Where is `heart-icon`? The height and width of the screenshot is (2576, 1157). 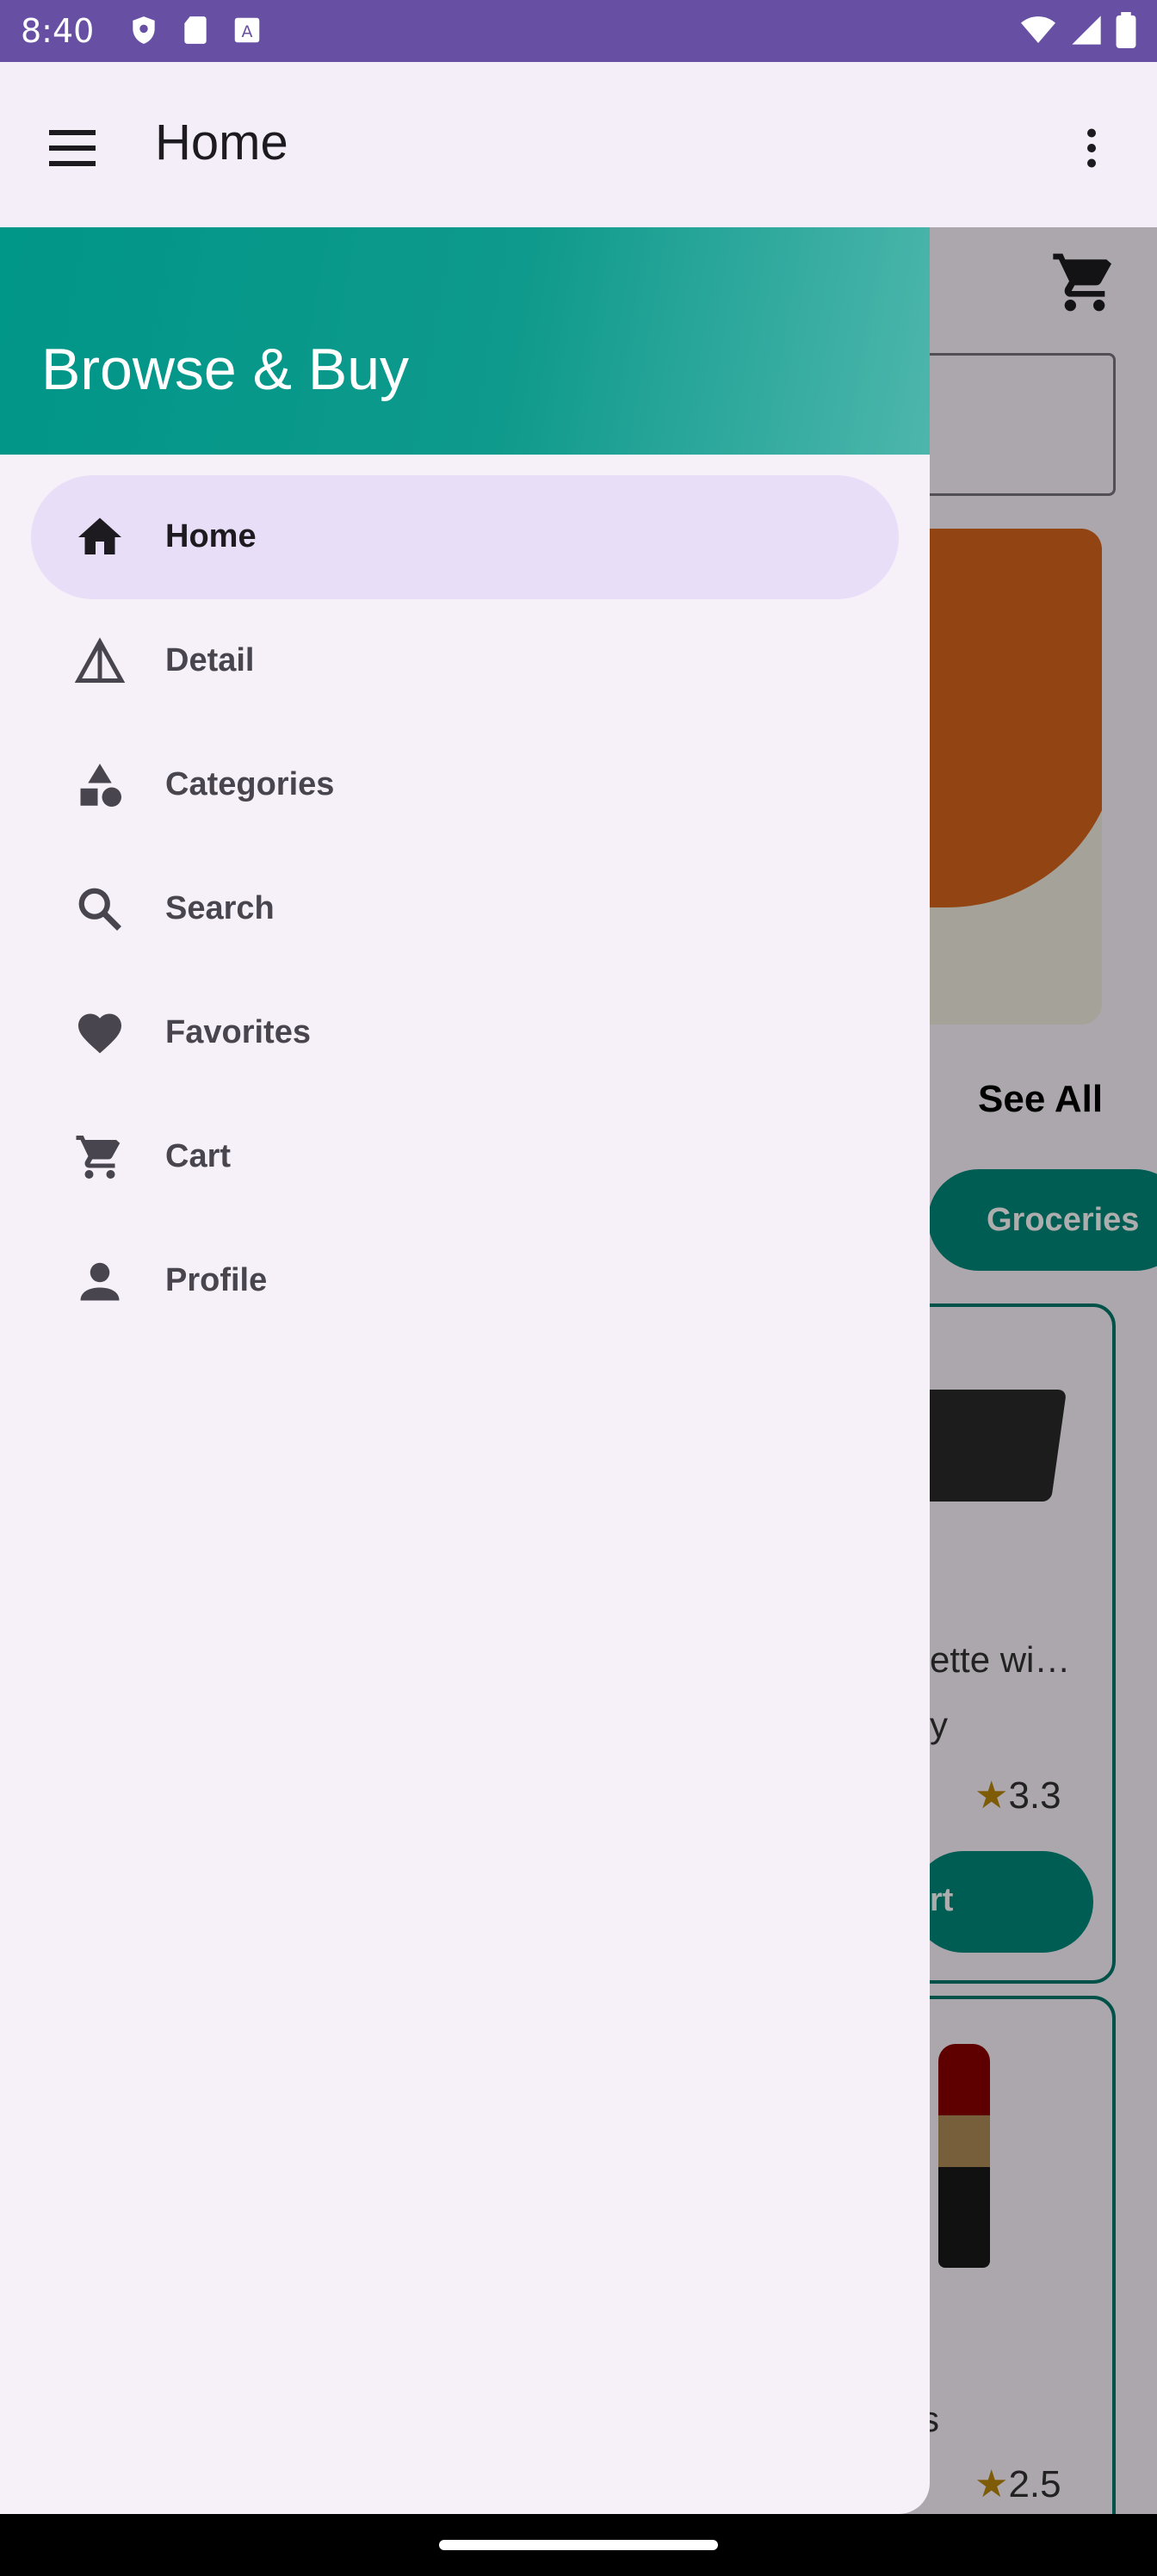 heart-icon is located at coordinates (100, 1033).